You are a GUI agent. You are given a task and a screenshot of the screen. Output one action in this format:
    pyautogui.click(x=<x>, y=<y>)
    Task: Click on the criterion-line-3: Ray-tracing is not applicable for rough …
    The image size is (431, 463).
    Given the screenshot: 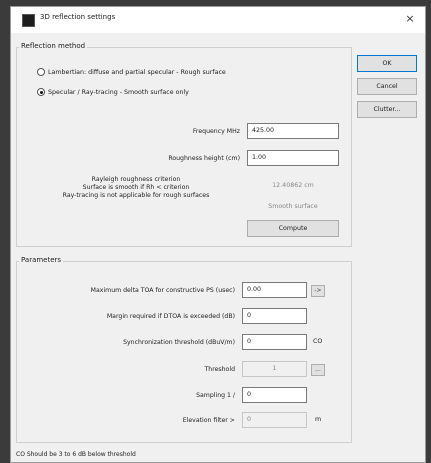 What is the action you would take?
    pyautogui.click(x=136, y=195)
    